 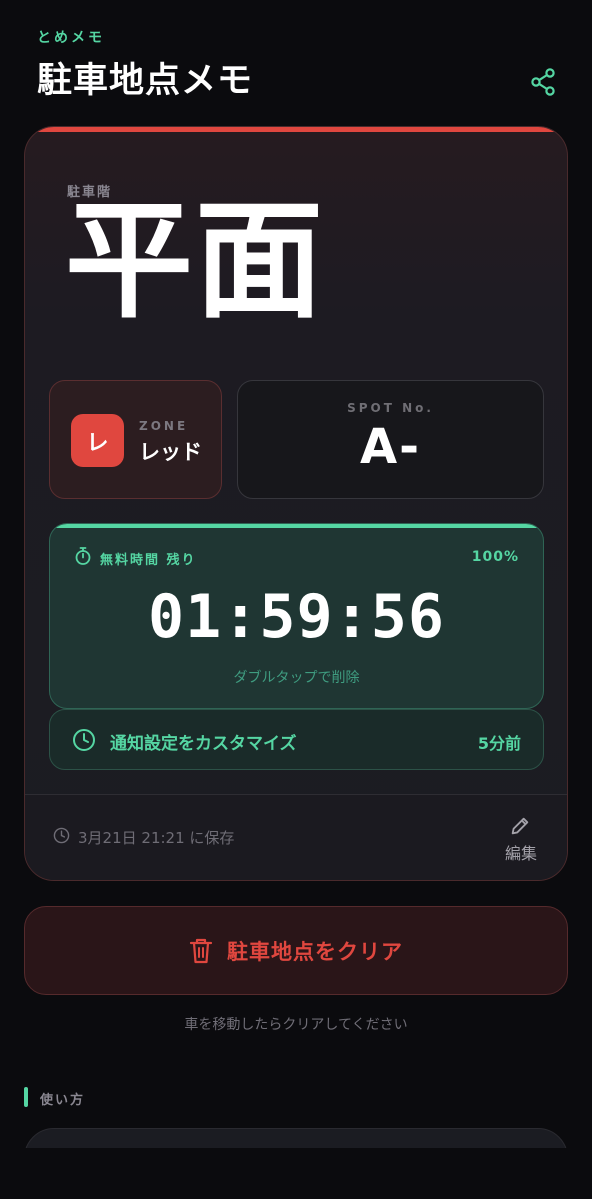 I want to click on clear-hint: 車を移動したらクリアしてください, so click(x=296, y=1025).